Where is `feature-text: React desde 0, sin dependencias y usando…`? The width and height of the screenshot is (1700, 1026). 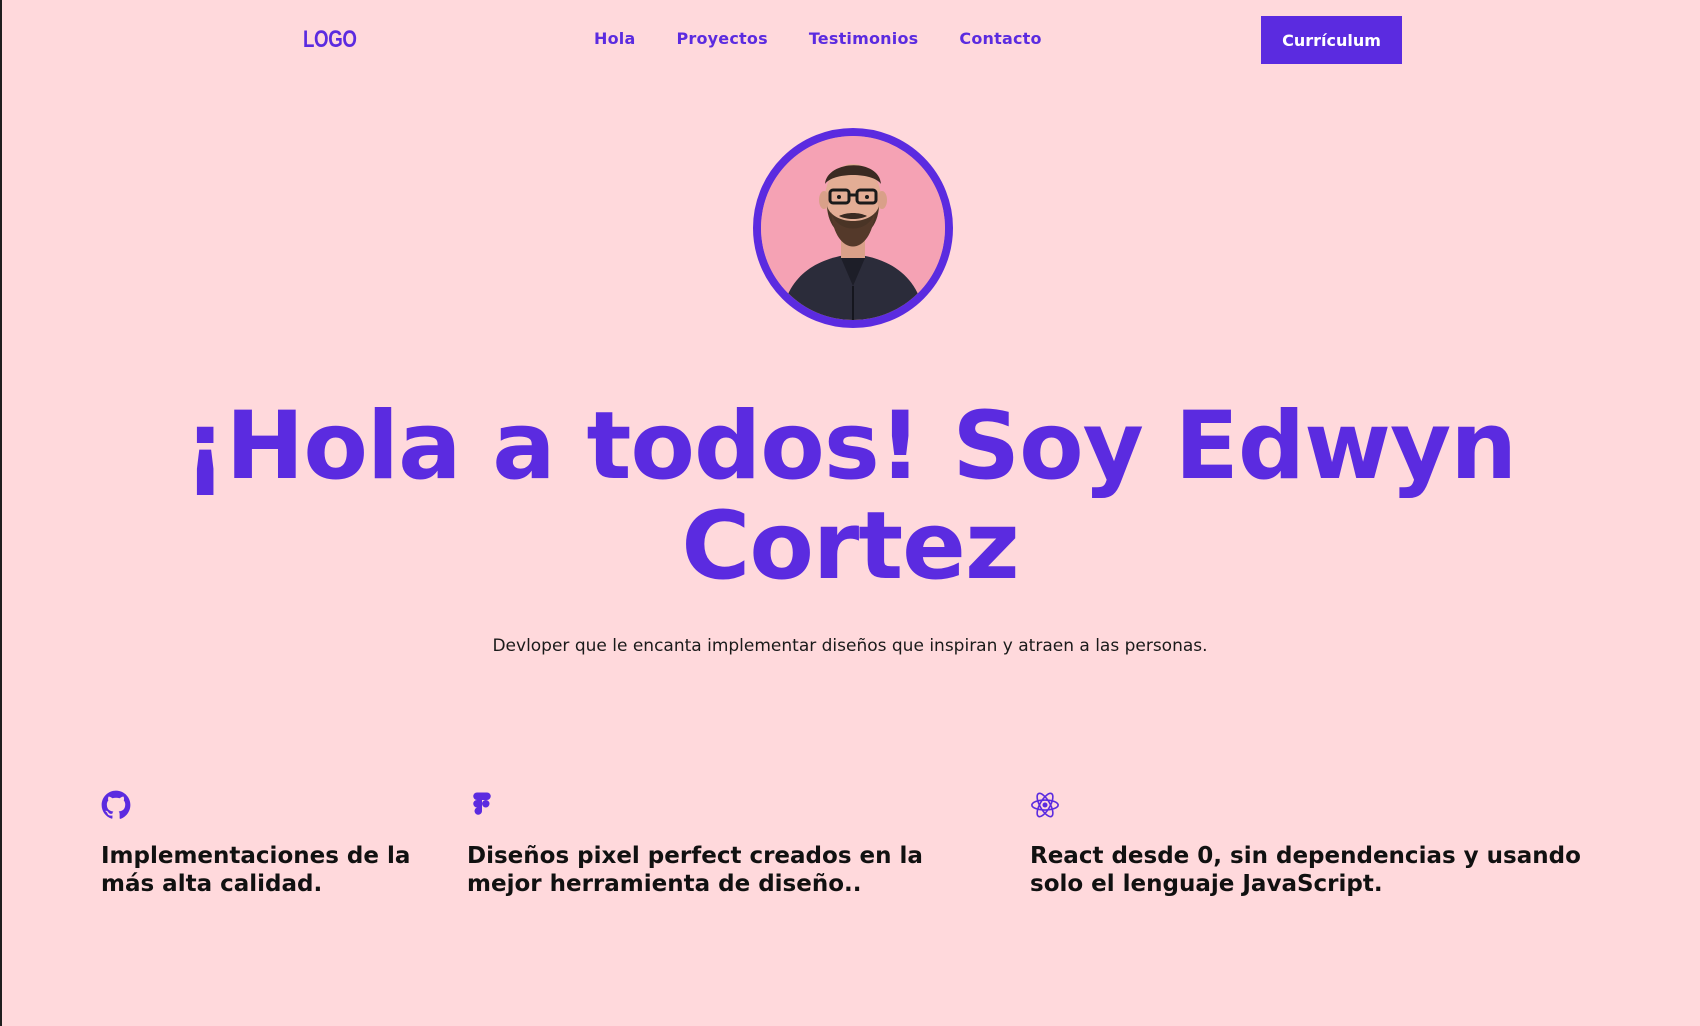 feature-text: React desde 0, sin dependencias y usando… is located at coordinates (1305, 870).